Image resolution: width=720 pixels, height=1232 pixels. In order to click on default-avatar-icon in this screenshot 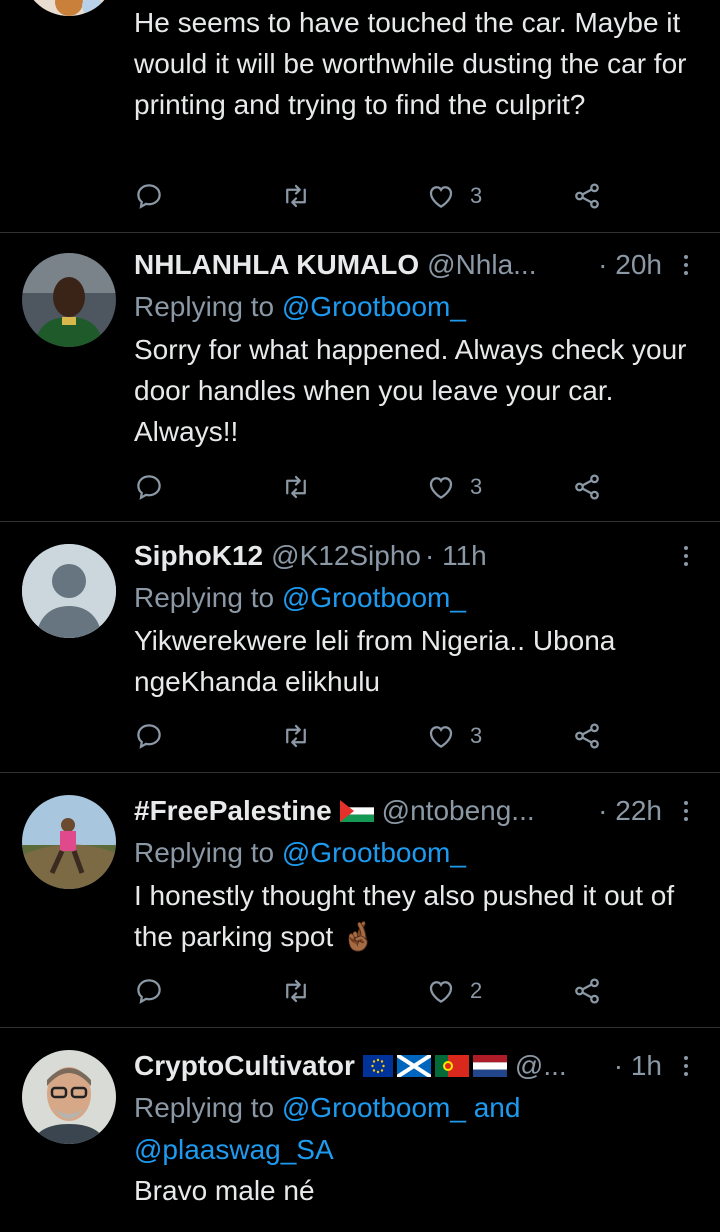, I will do `click(69, 591)`.